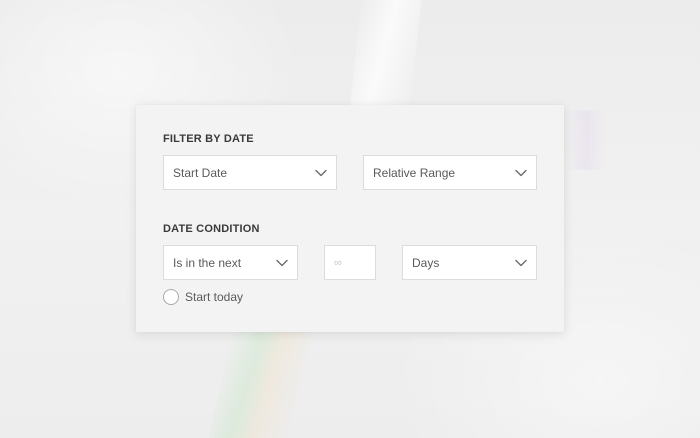  I want to click on range-type-select: Relative Range, so click(450, 172).